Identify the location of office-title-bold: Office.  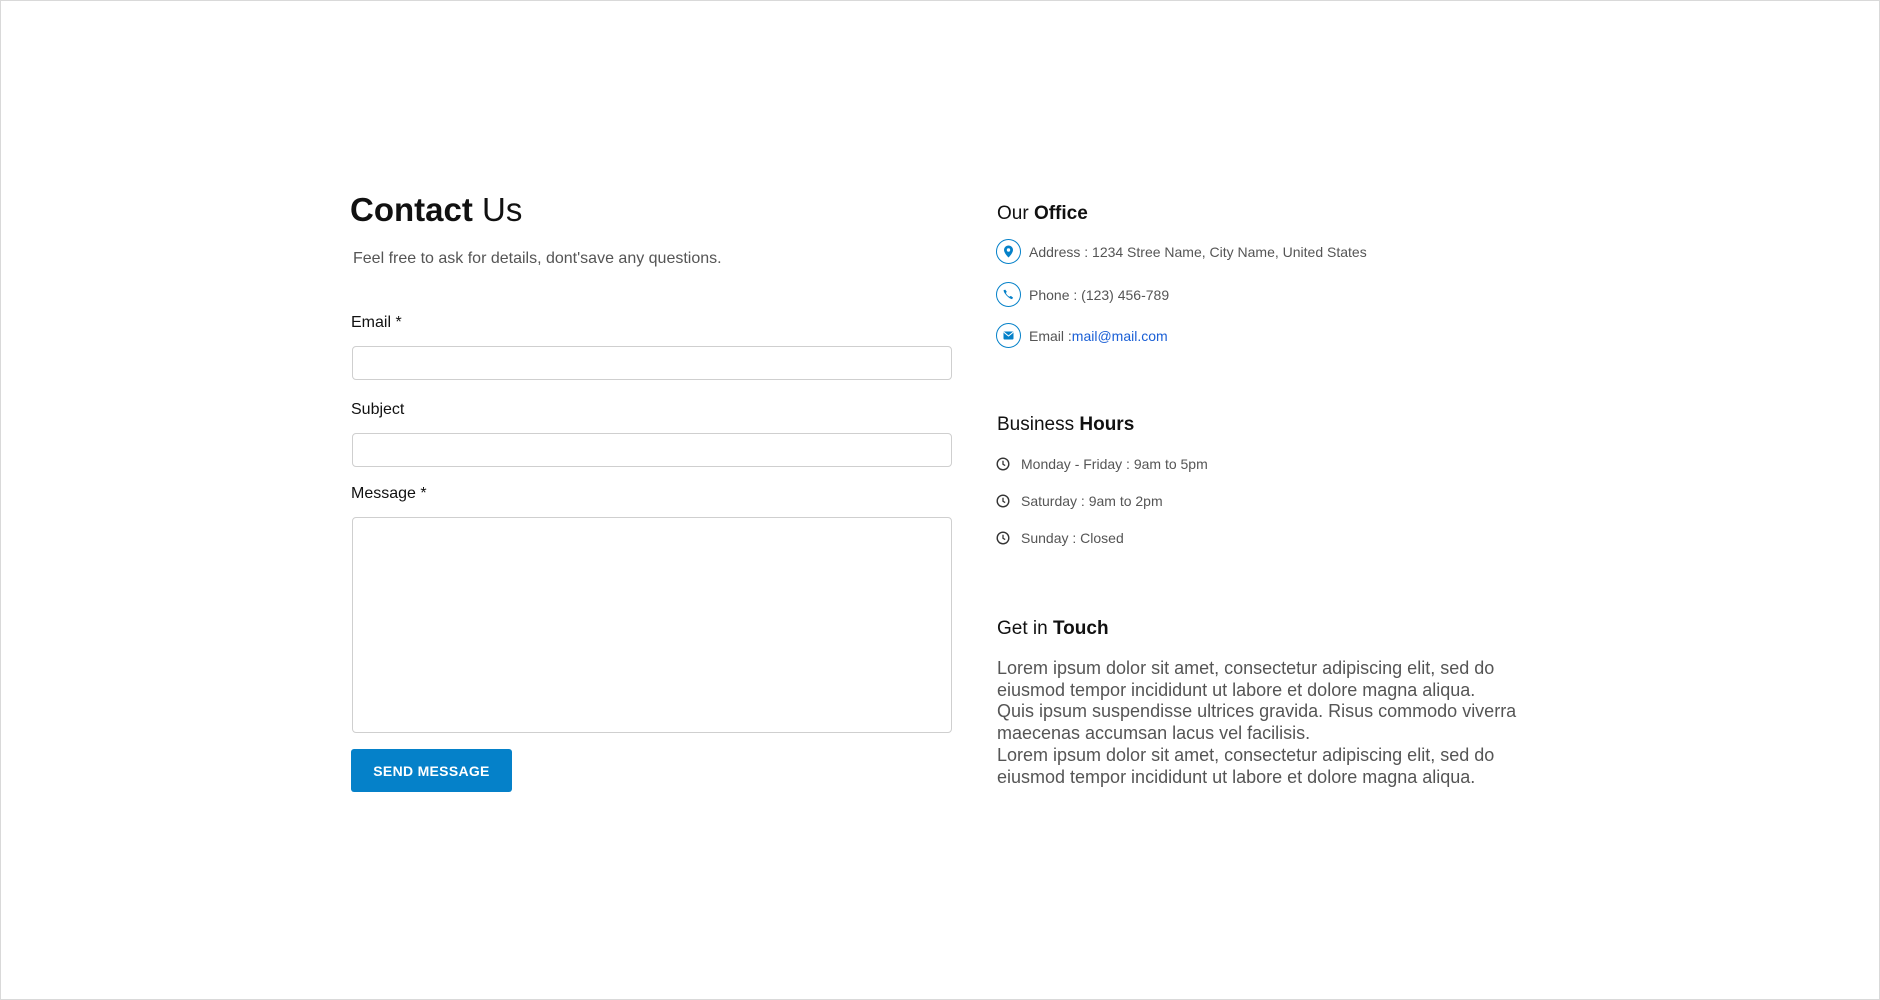
(1060, 213).